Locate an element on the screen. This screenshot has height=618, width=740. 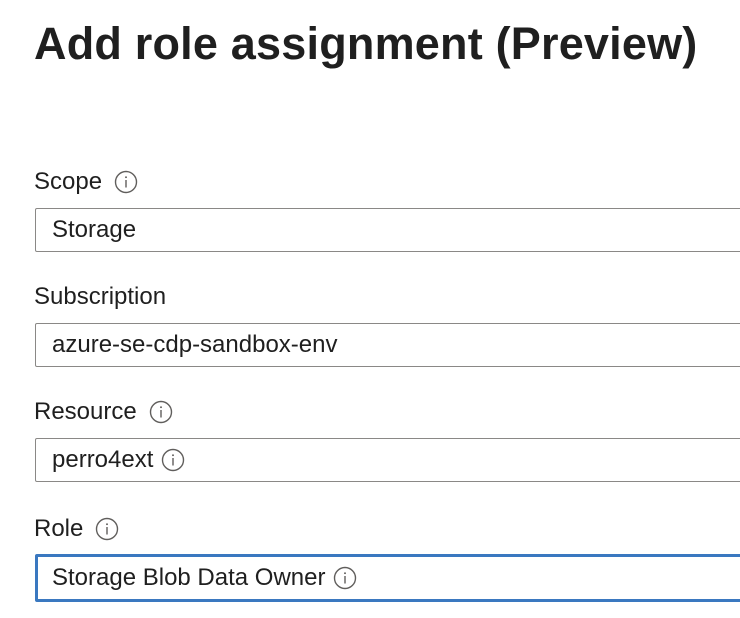
resource-value: perro4ext is located at coordinates (103, 459).